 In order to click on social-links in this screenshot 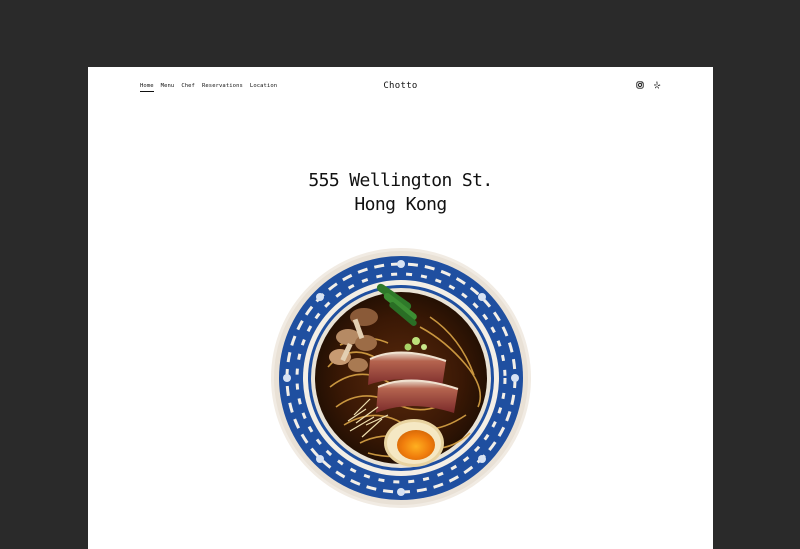, I will do `click(648, 85)`.